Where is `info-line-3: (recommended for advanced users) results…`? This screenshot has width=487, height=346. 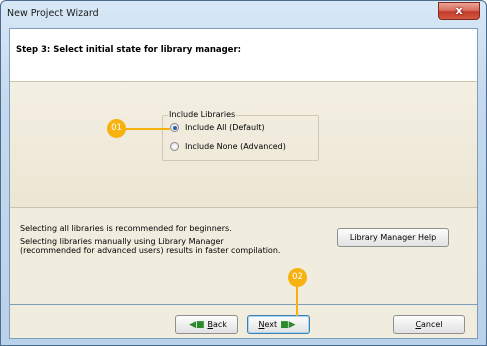 info-line-3: (recommended for advanced users) results… is located at coordinates (150, 250).